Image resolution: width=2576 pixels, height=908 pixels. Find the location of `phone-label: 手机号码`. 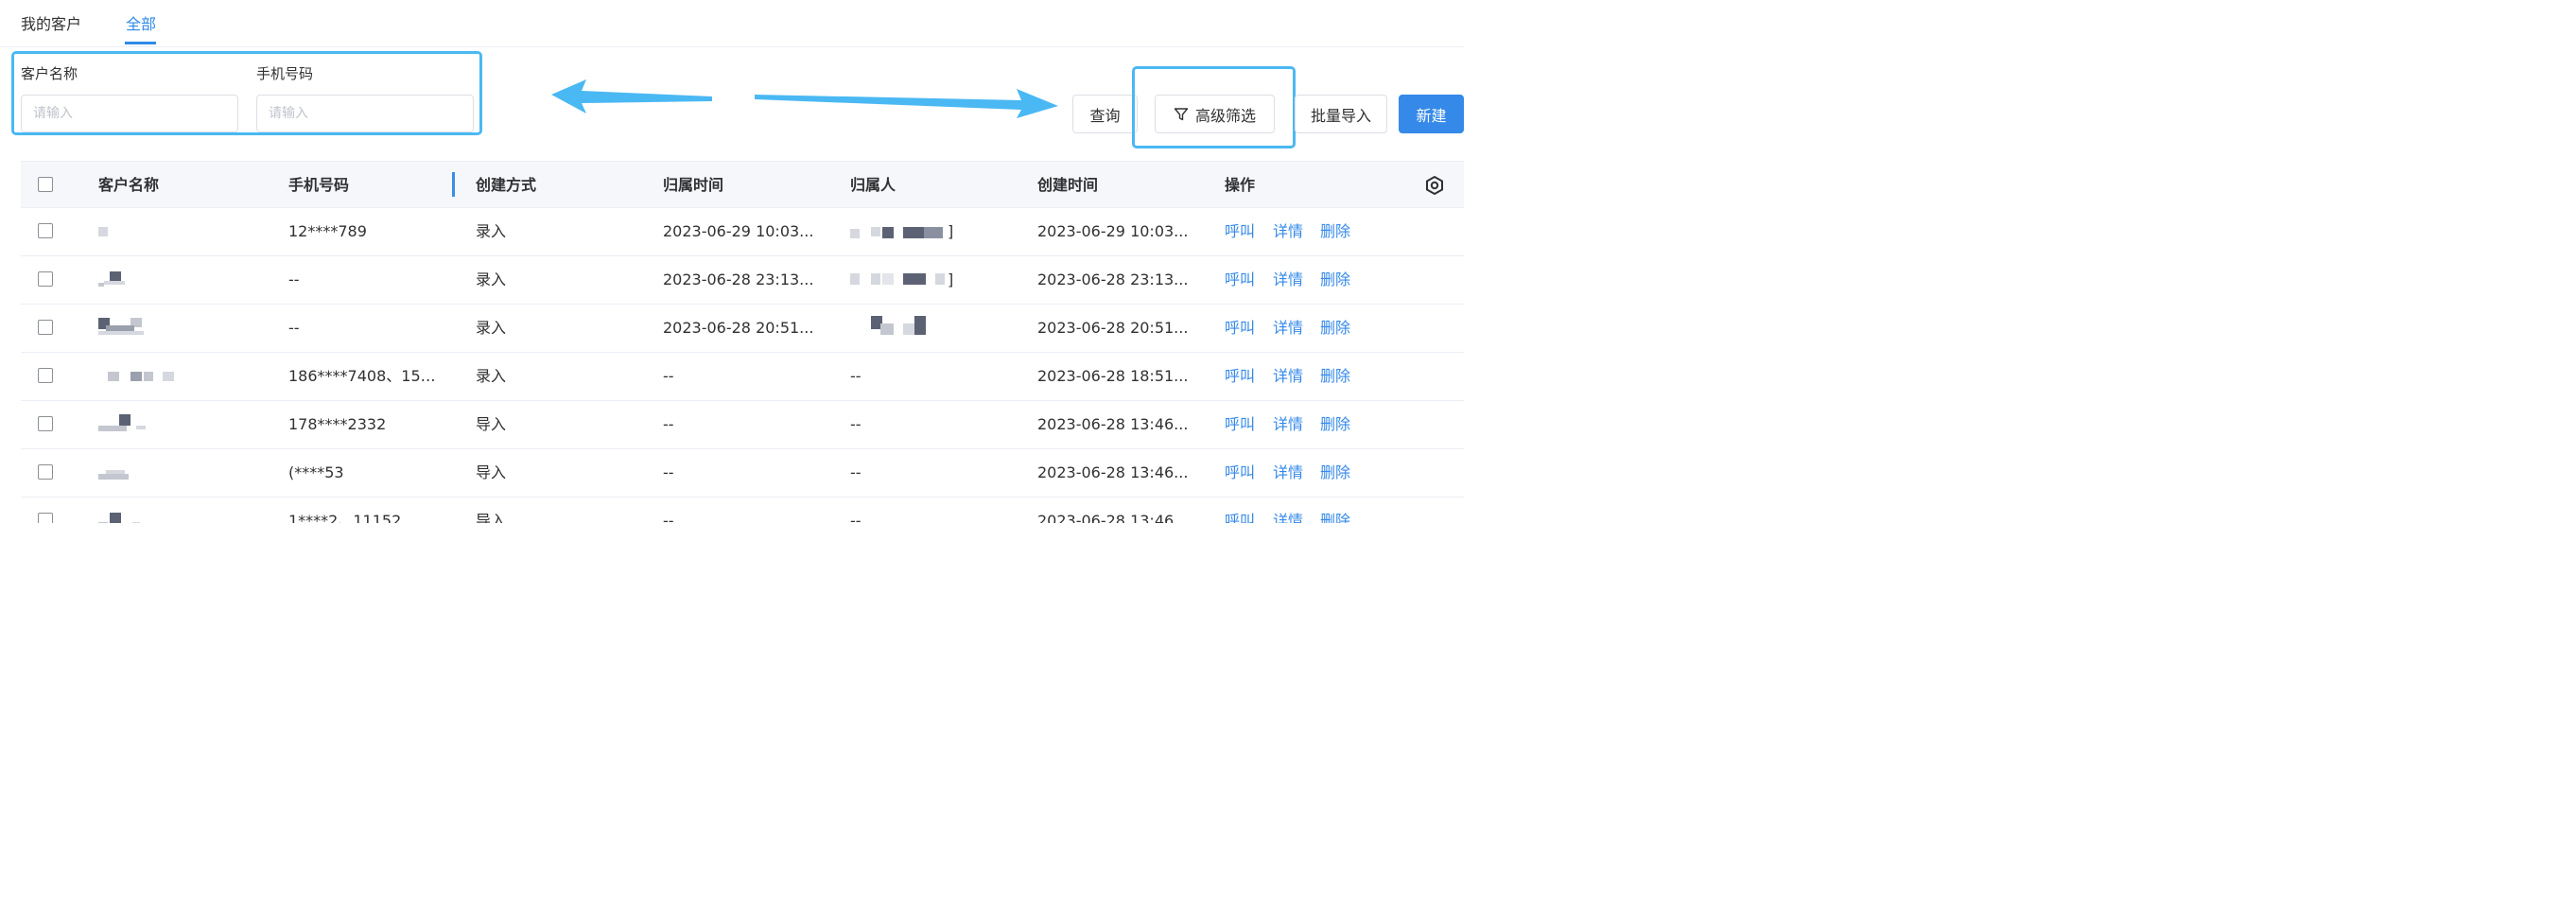

phone-label: 手机号码 is located at coordinates (285, 73).